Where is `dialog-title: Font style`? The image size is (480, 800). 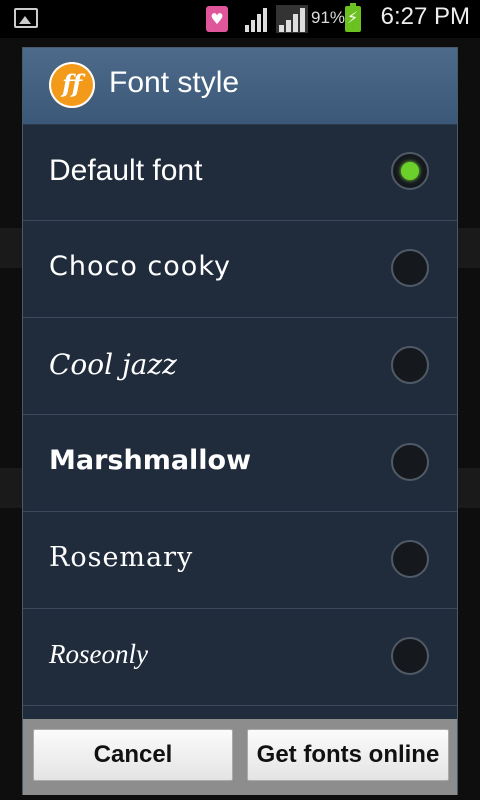 dialog-title: Font style is located at coordinates (174, 82).